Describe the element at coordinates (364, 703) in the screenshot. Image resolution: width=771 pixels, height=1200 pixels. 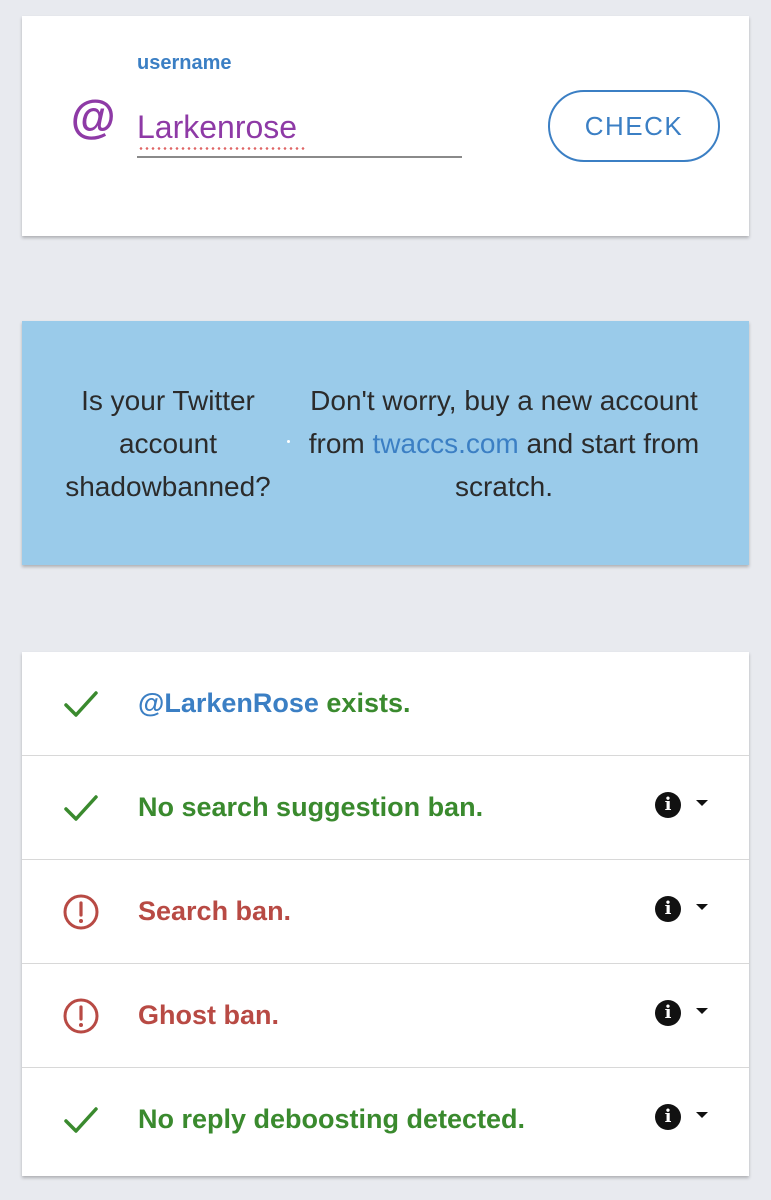
I see `result-exists-text: exists.` at that location.